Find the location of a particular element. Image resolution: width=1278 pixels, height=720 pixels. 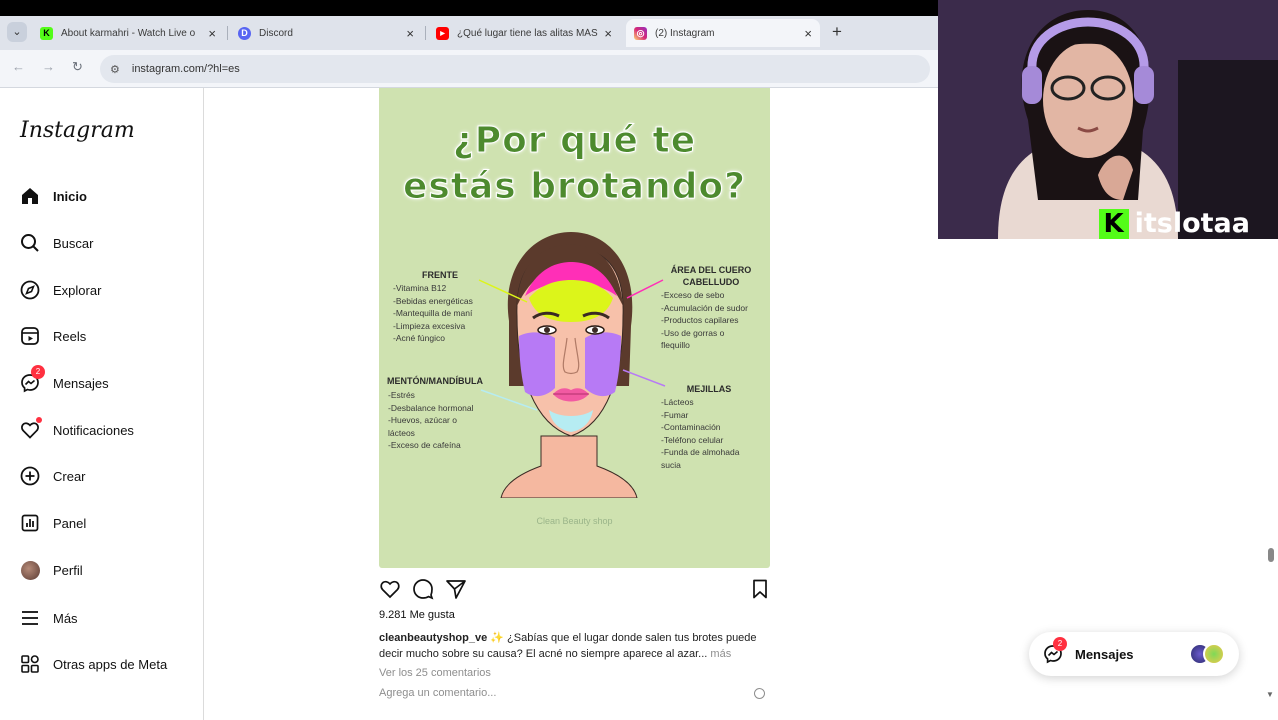

sidebar-item-inicio: Inicio is located at coordinates (53, 196).